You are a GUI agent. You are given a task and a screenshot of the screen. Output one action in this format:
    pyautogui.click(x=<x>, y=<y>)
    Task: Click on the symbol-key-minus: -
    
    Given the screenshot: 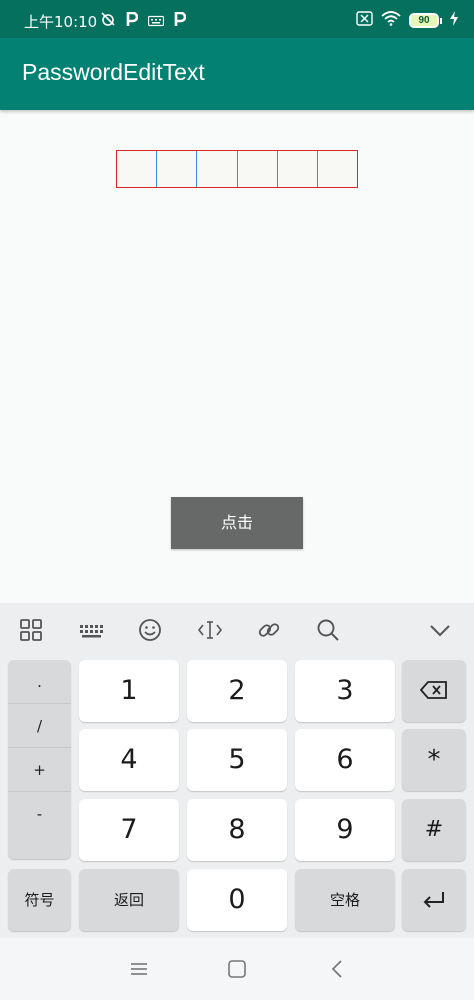 What is the action you would take?
    pyautogui.click(x=39, y=814)
    